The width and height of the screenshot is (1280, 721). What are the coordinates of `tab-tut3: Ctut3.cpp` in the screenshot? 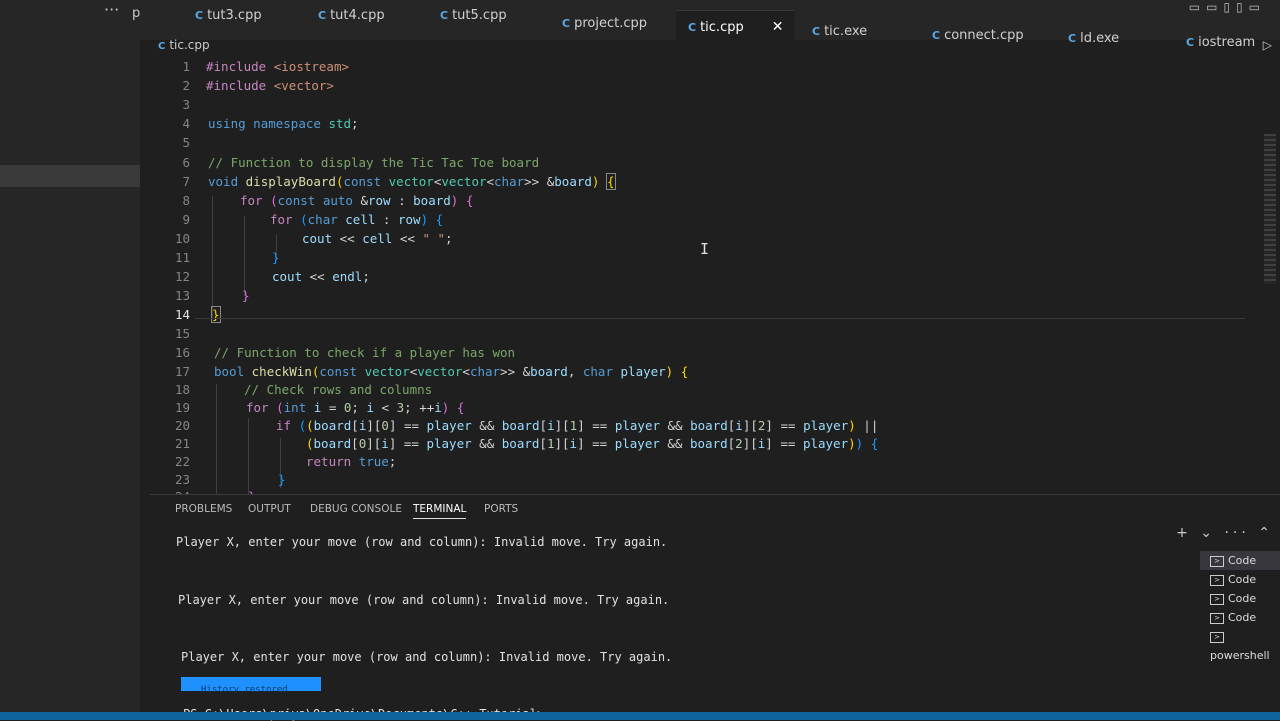 It's located at (228, 15).